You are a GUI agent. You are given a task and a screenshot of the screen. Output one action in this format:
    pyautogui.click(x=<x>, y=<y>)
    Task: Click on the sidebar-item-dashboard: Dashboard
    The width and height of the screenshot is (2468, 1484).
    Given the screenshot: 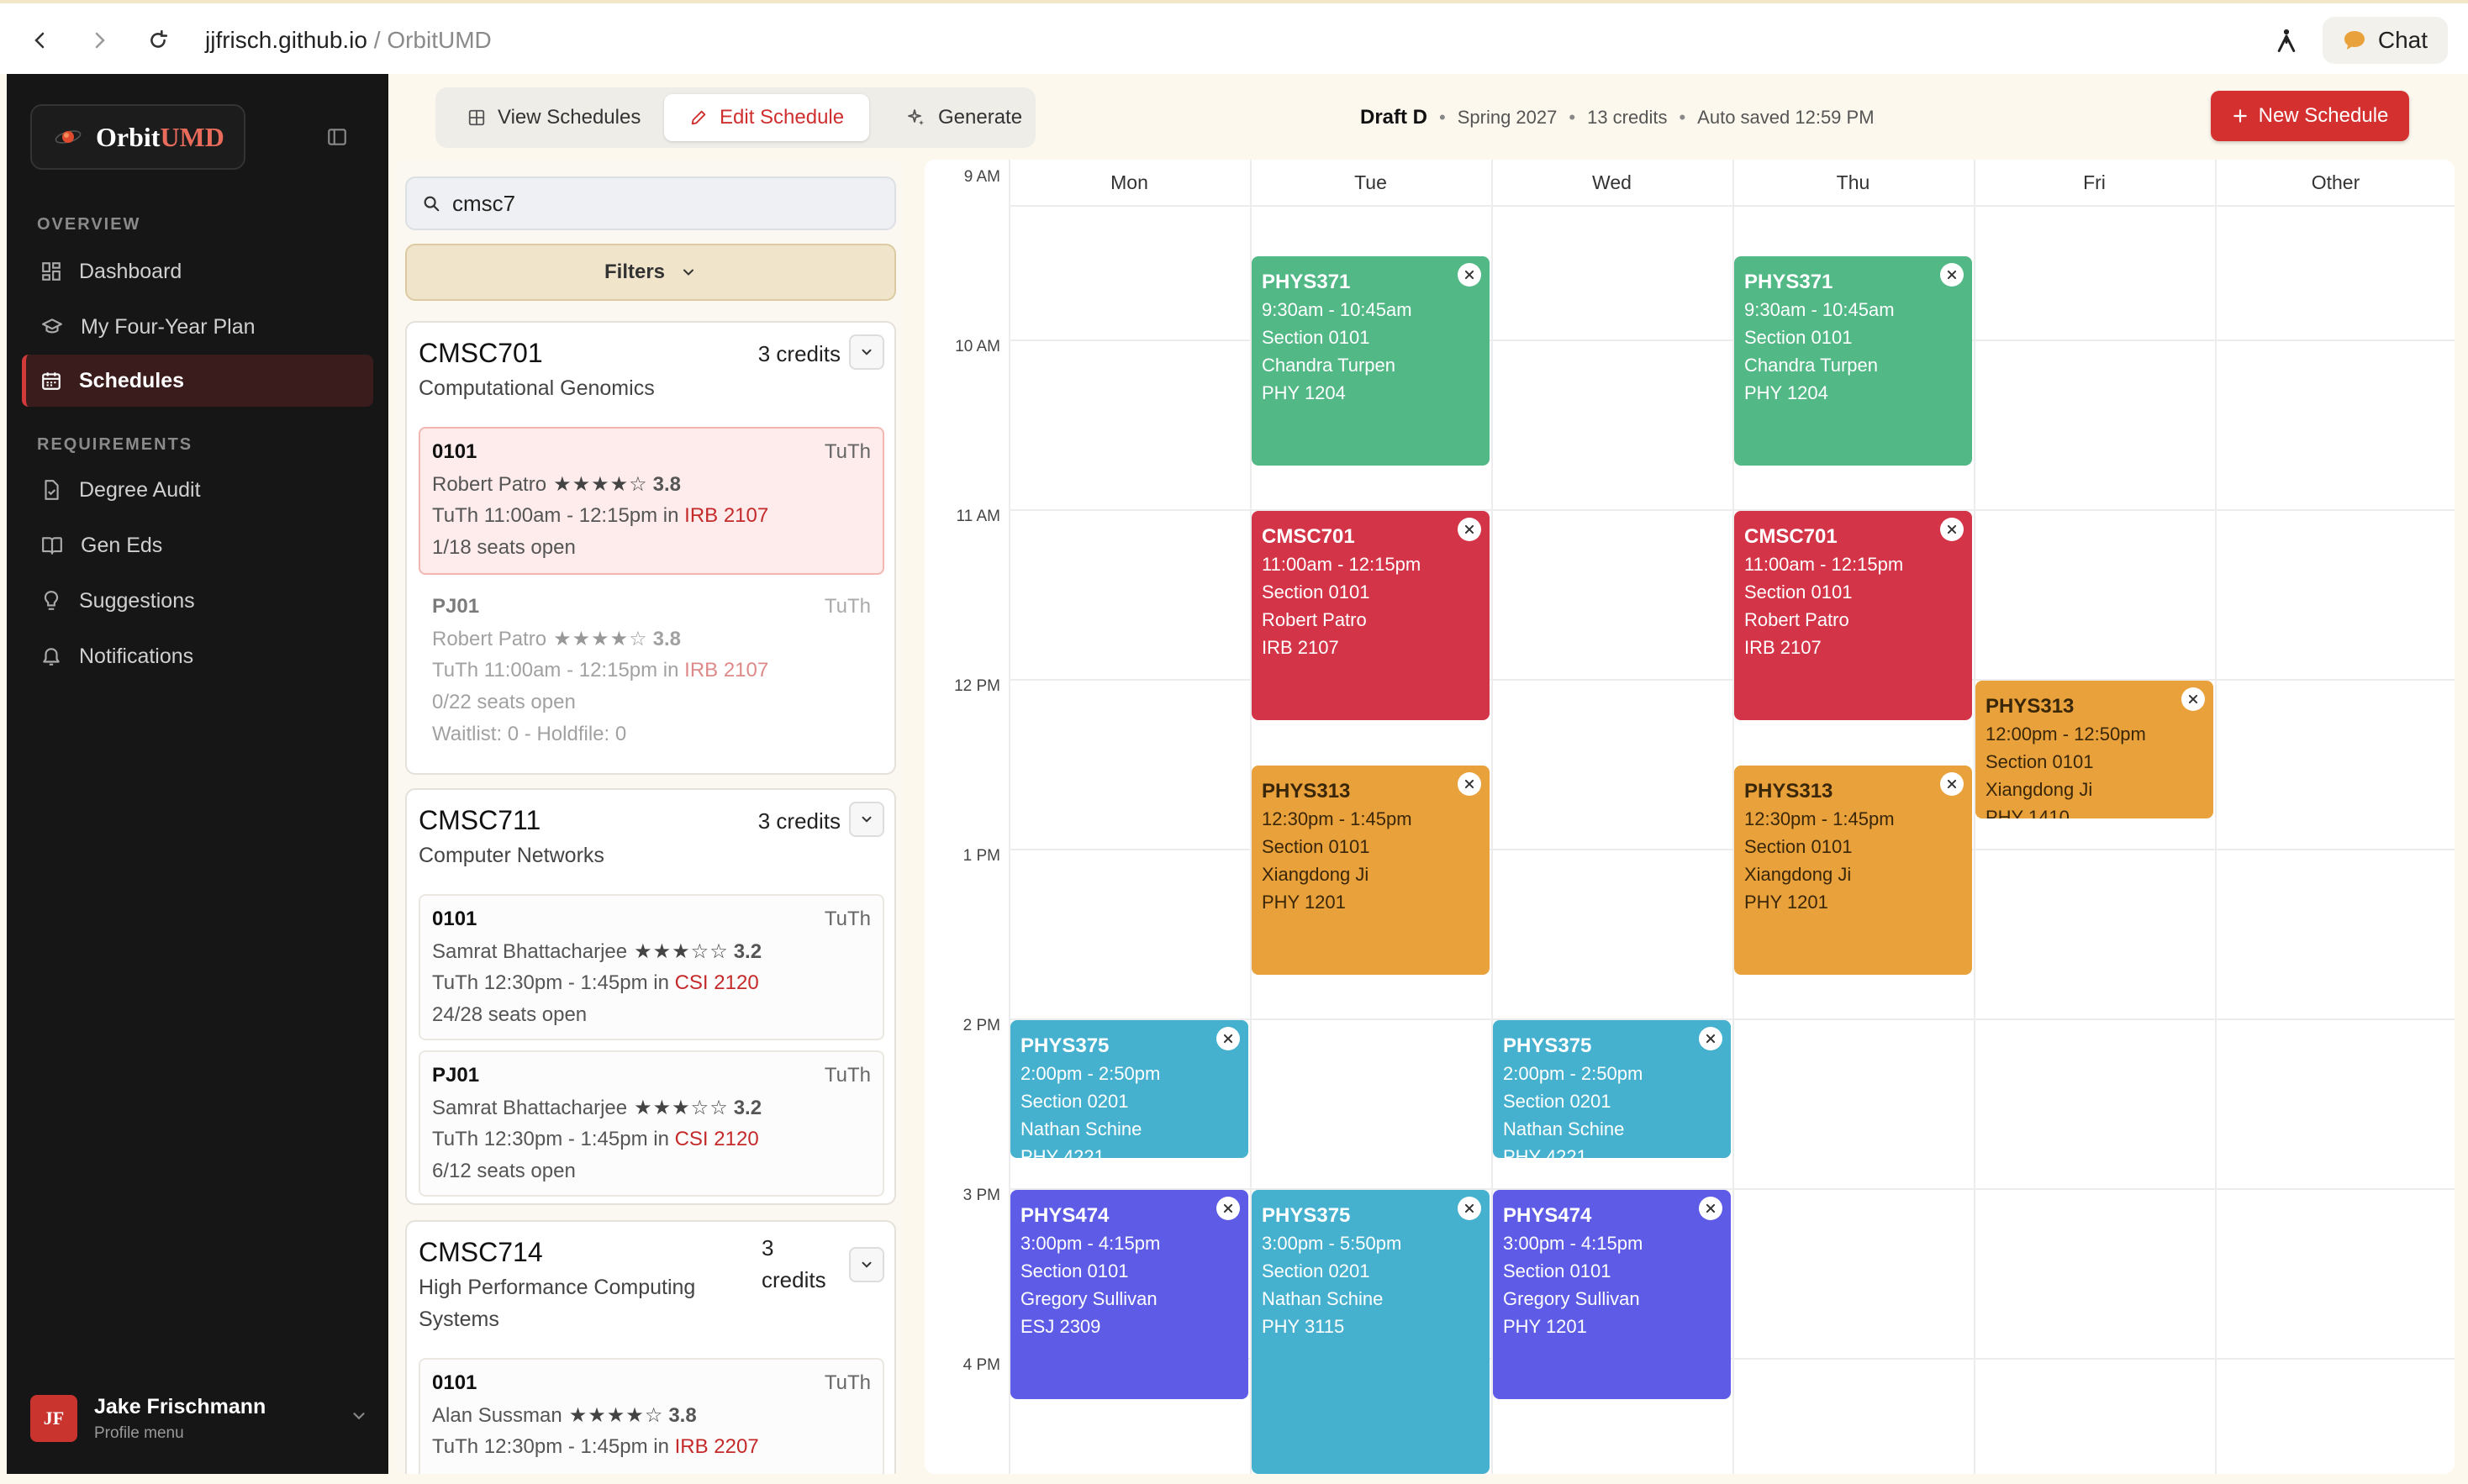 What is the action you would take?
    pyautogui.click(x=197, y=271)
    